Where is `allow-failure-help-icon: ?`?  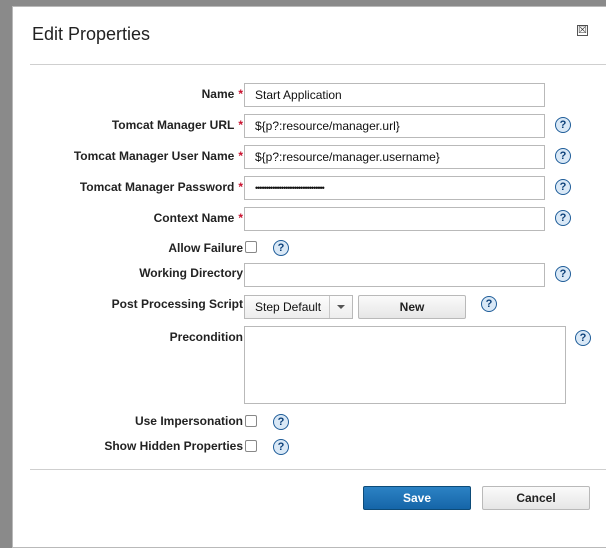 allow-failure-help-icon: ? is located at coordinates (281, 248).